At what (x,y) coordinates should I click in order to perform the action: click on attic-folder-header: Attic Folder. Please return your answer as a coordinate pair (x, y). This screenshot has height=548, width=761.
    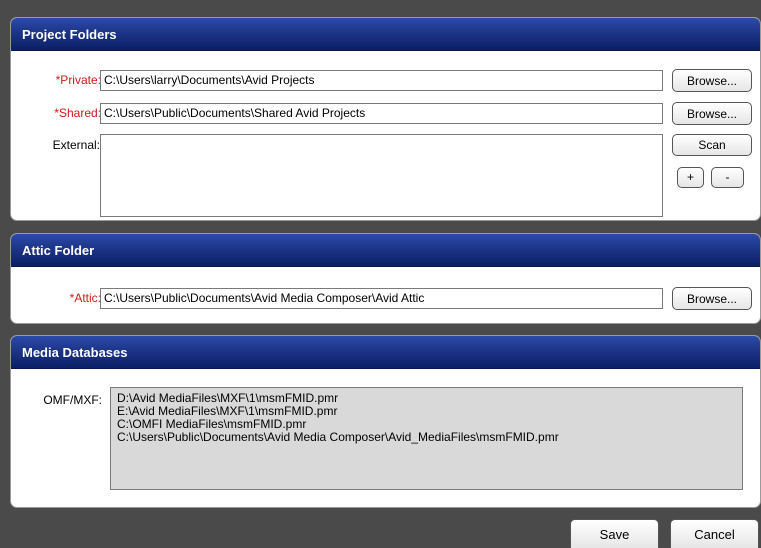
    Looking at the image, I should click on (385, 250).